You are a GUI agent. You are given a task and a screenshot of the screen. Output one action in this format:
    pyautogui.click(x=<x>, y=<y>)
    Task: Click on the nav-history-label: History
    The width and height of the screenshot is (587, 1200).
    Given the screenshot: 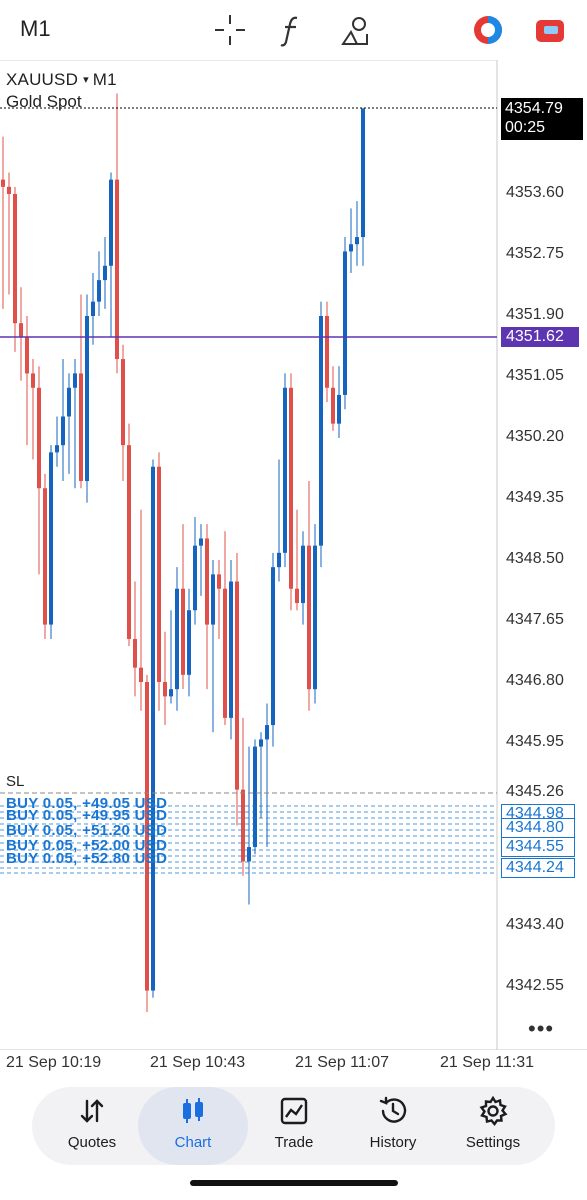 What is the action you would take?
    pyautogui.click(x=393, y=1142)
    